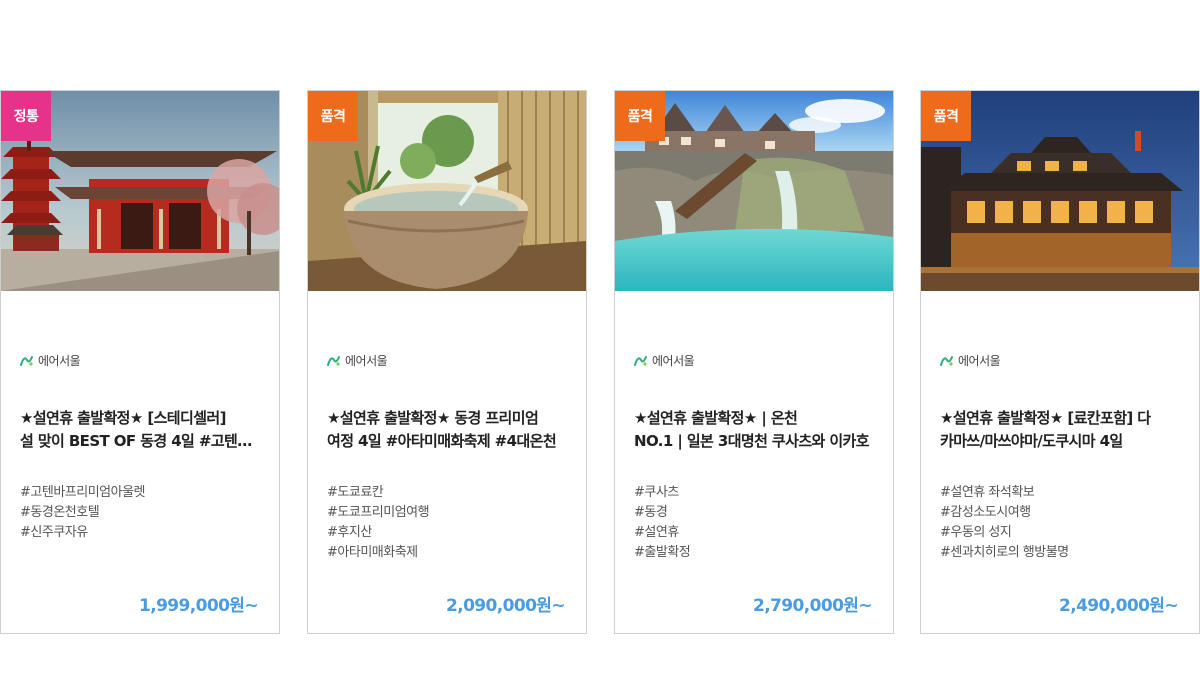  Describe the element at coordinates (1004, 552) in the screenshot. I see `hashtag: #센과치히로의 행방불명` at that location.